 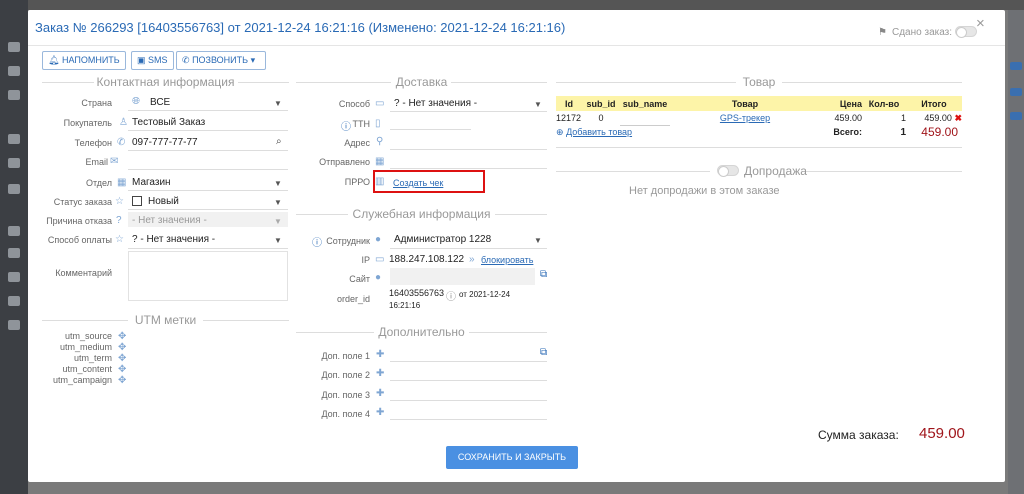 I want to click on upsell-section-title: Допродажа, so click(x=775, y=171).